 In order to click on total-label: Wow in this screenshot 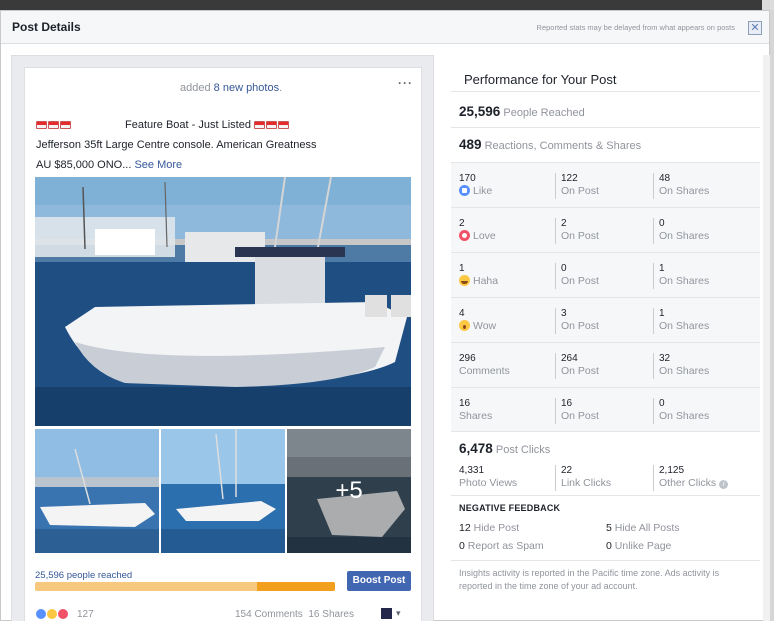, I will do `click(504, 326)`.